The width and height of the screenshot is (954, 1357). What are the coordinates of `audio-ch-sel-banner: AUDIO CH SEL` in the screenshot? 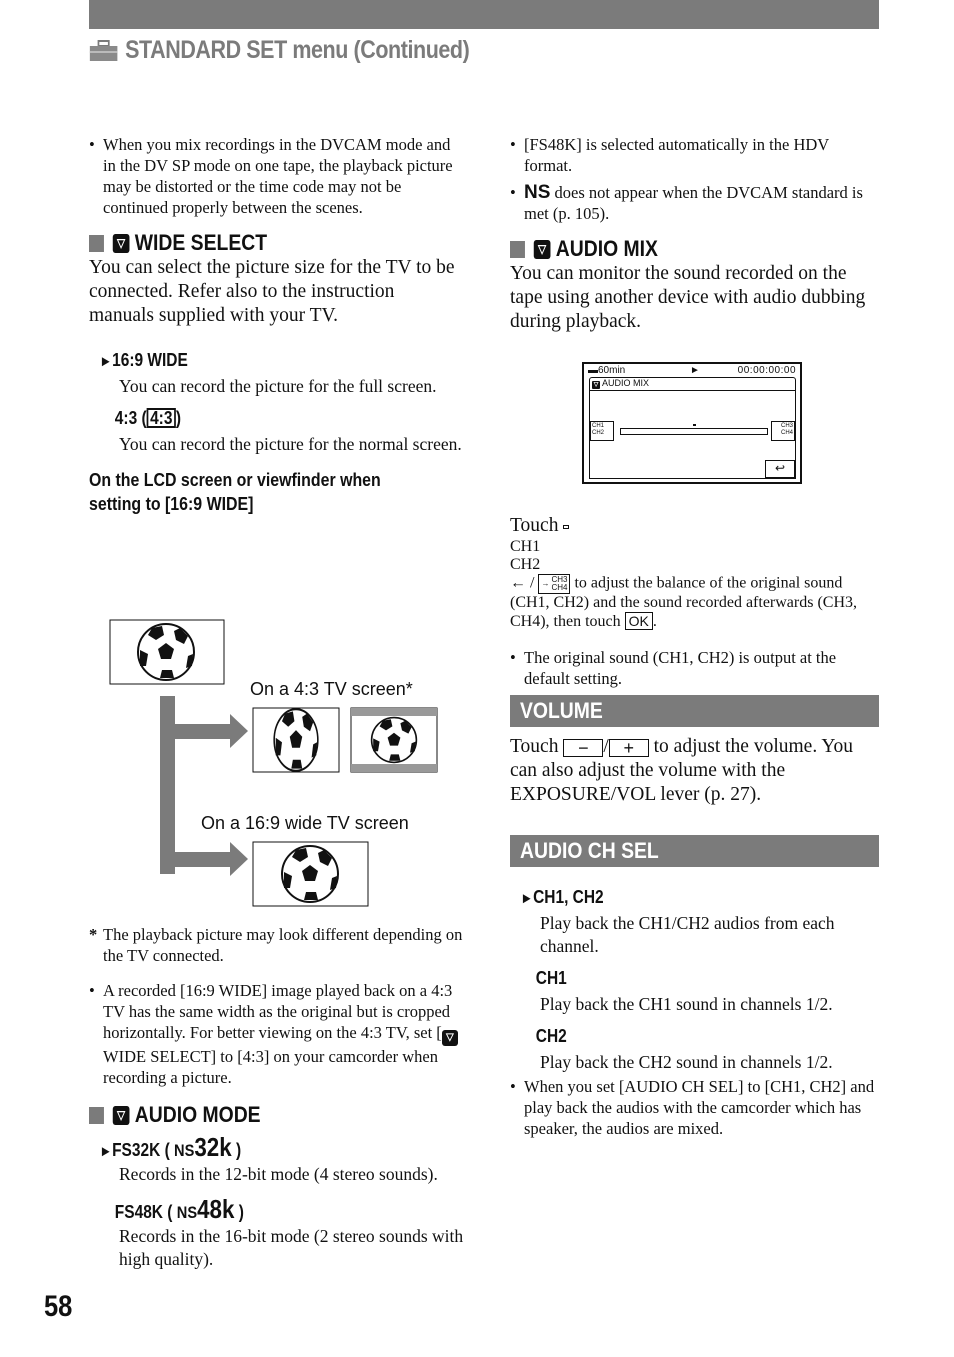 It's located at (694, 851).